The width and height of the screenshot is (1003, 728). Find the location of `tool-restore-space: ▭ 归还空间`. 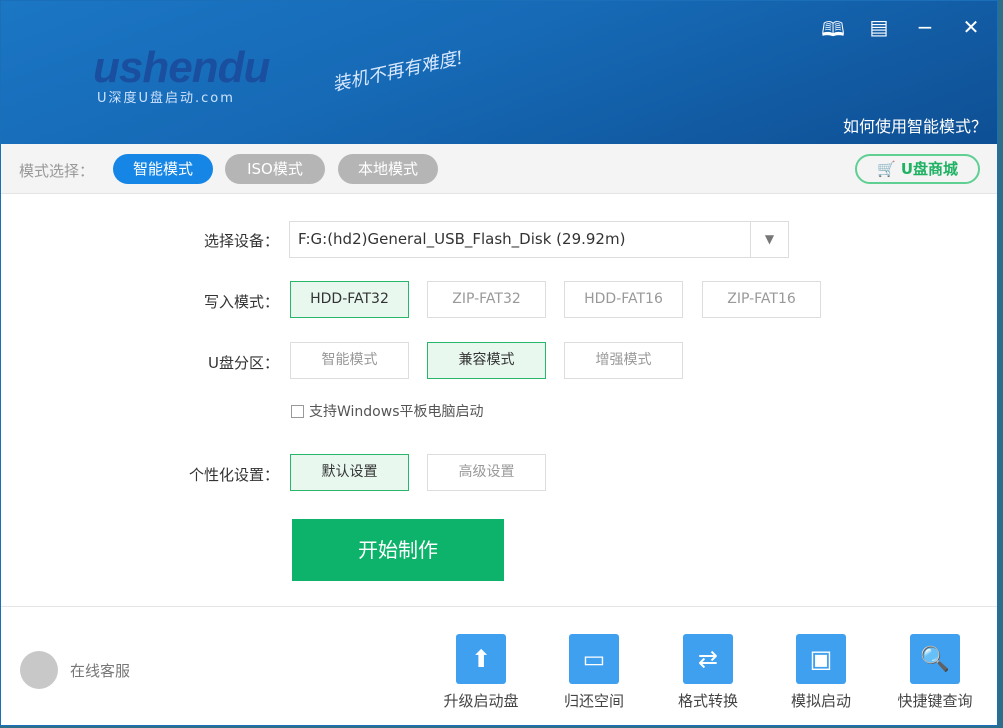

tool-restore-space: ▭ 归还空间 is located at coordinates (594, 672).